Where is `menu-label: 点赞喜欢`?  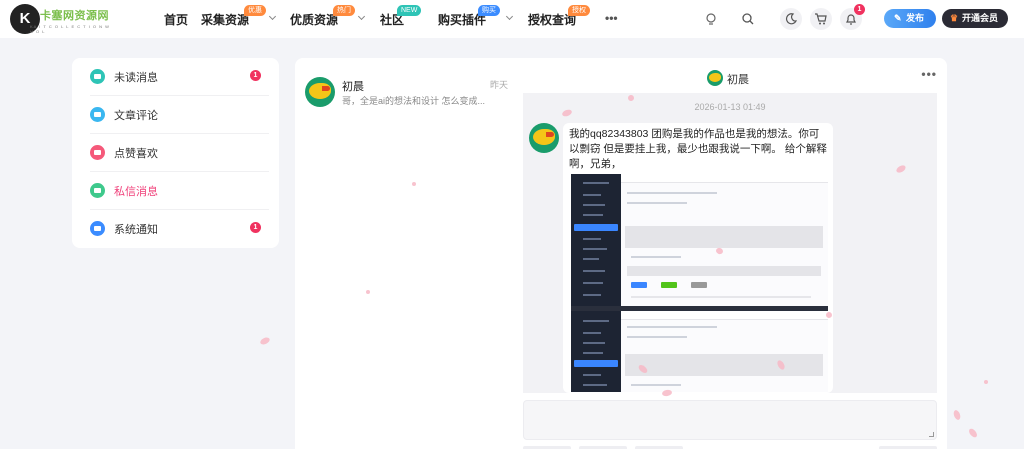
menu-label: 点赞喜欢 is located at coordinates (136, 154).